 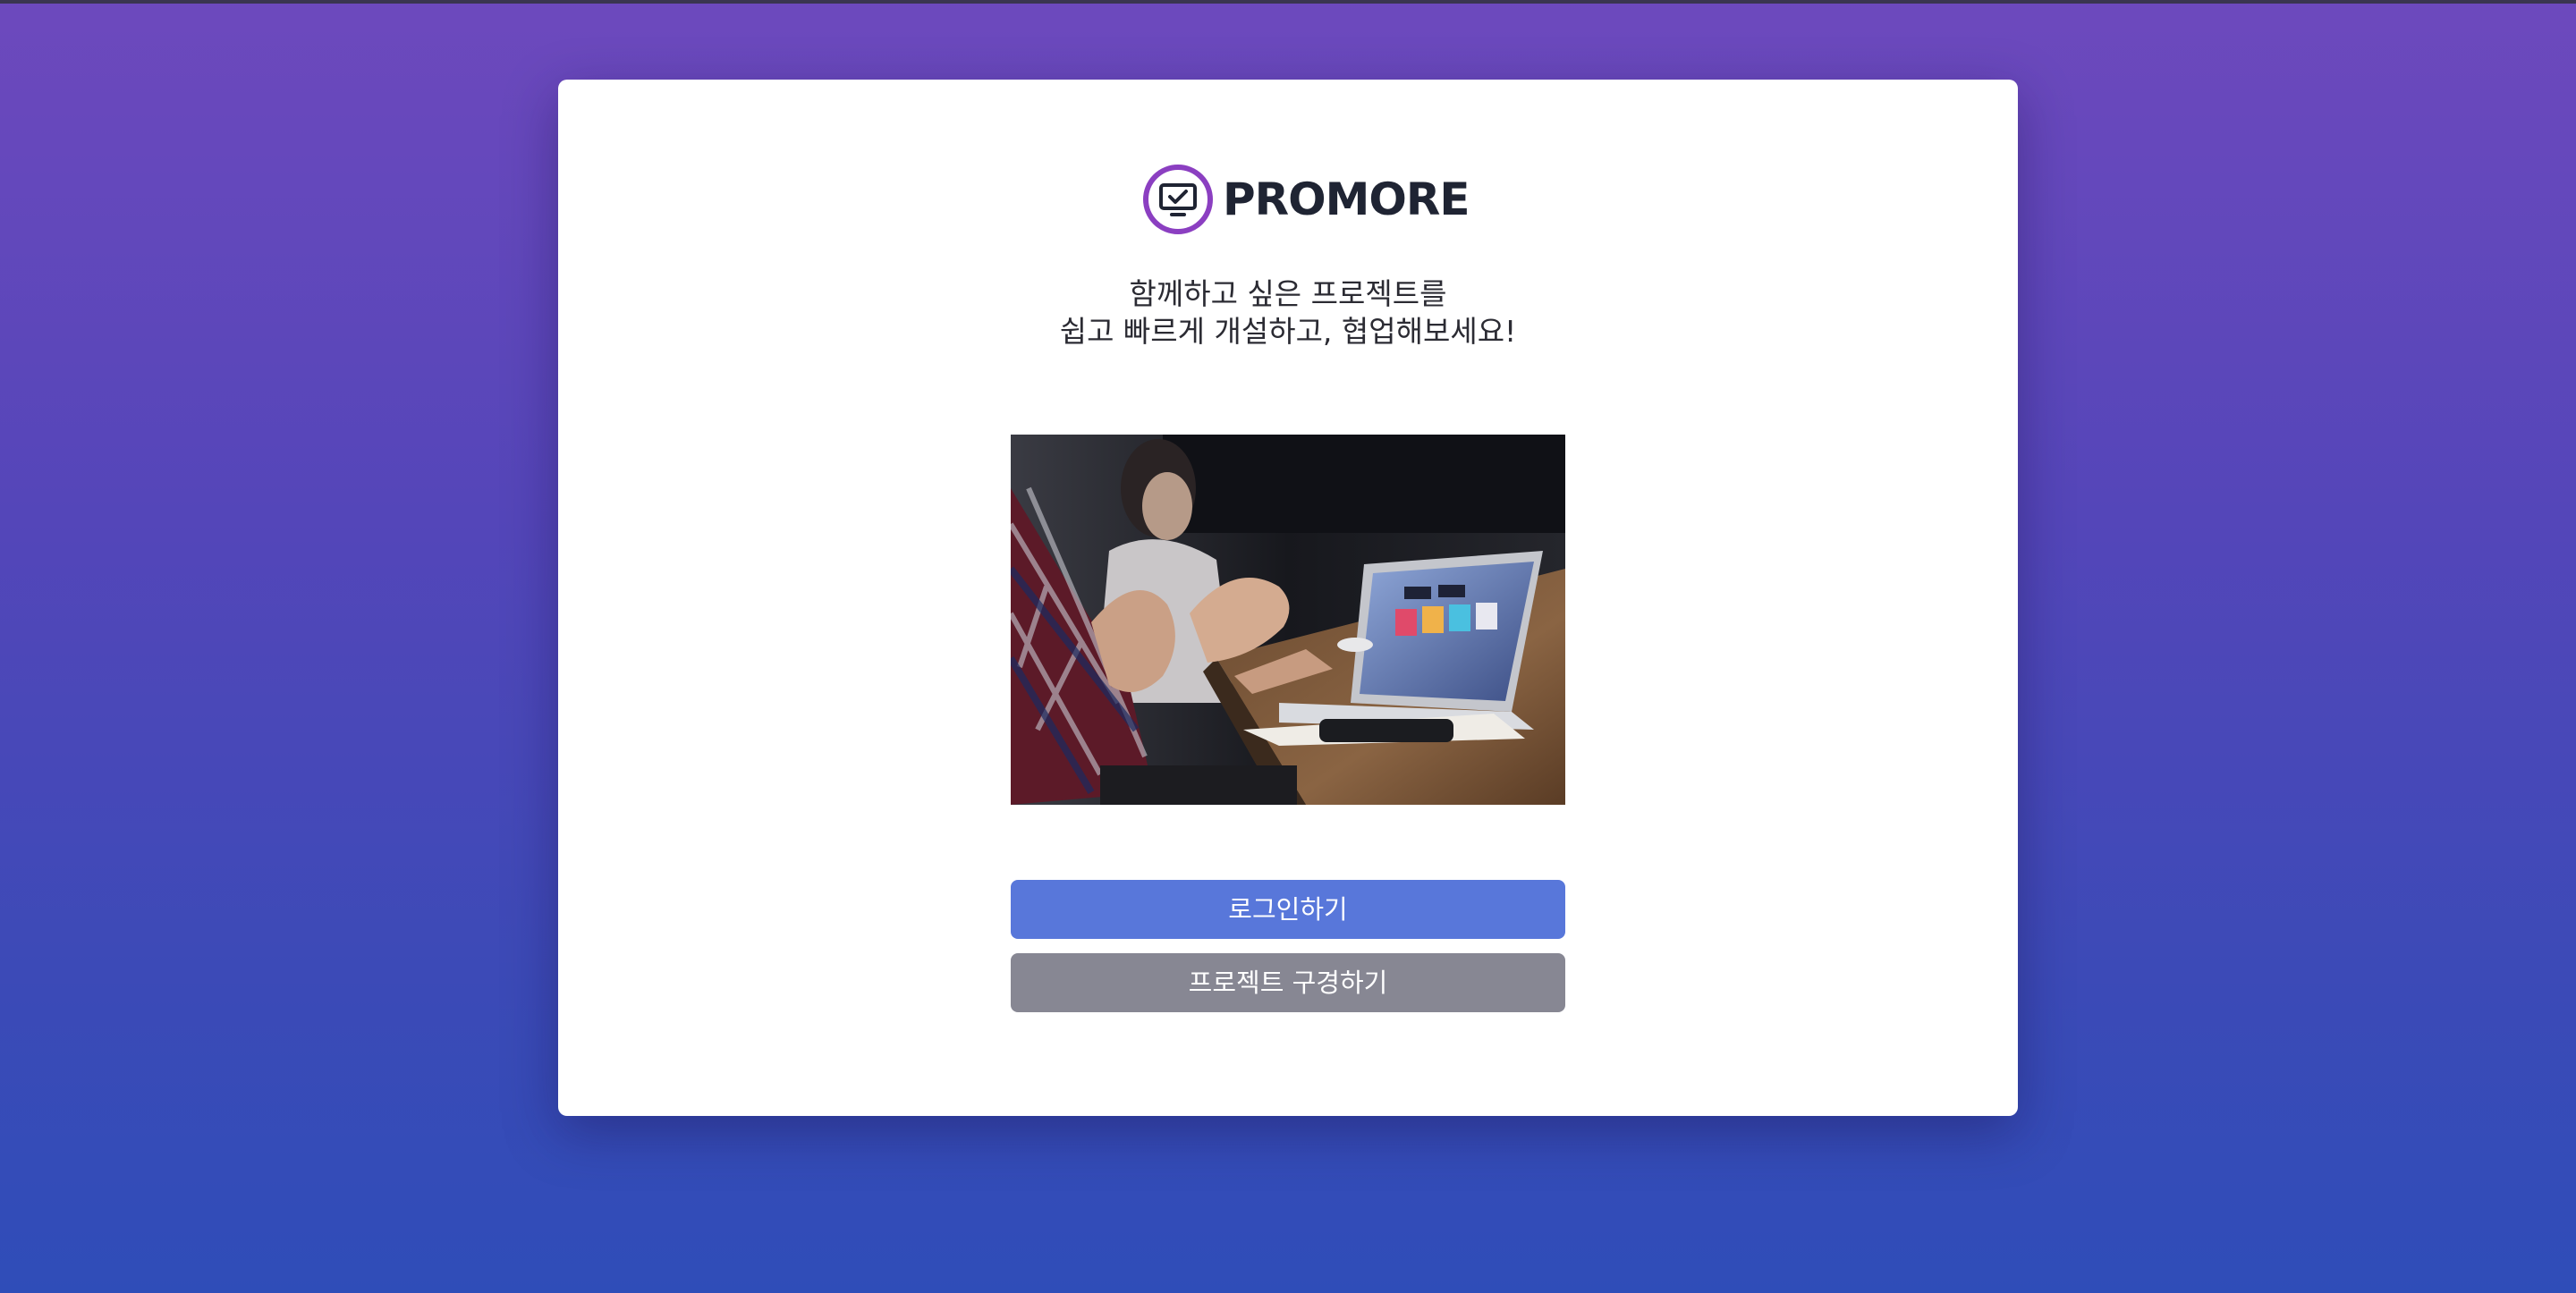 What do you see at coordinates (1288, 332) in the screenshot?
I see `tagline-line-2: 쉽고 빠르게 개설하고, 협업해보세요!` at bounding box center [1288, 332].